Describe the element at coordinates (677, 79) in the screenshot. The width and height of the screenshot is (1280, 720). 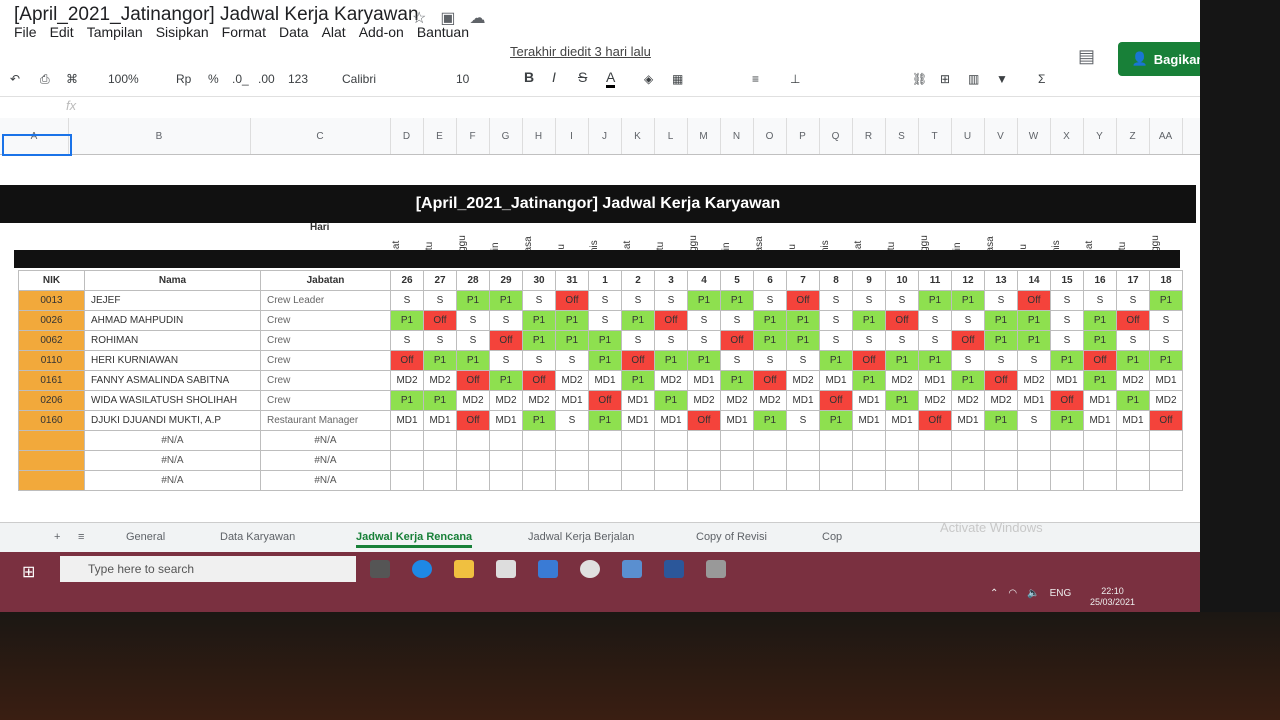
I see `borders-icon: ▦` at that location.